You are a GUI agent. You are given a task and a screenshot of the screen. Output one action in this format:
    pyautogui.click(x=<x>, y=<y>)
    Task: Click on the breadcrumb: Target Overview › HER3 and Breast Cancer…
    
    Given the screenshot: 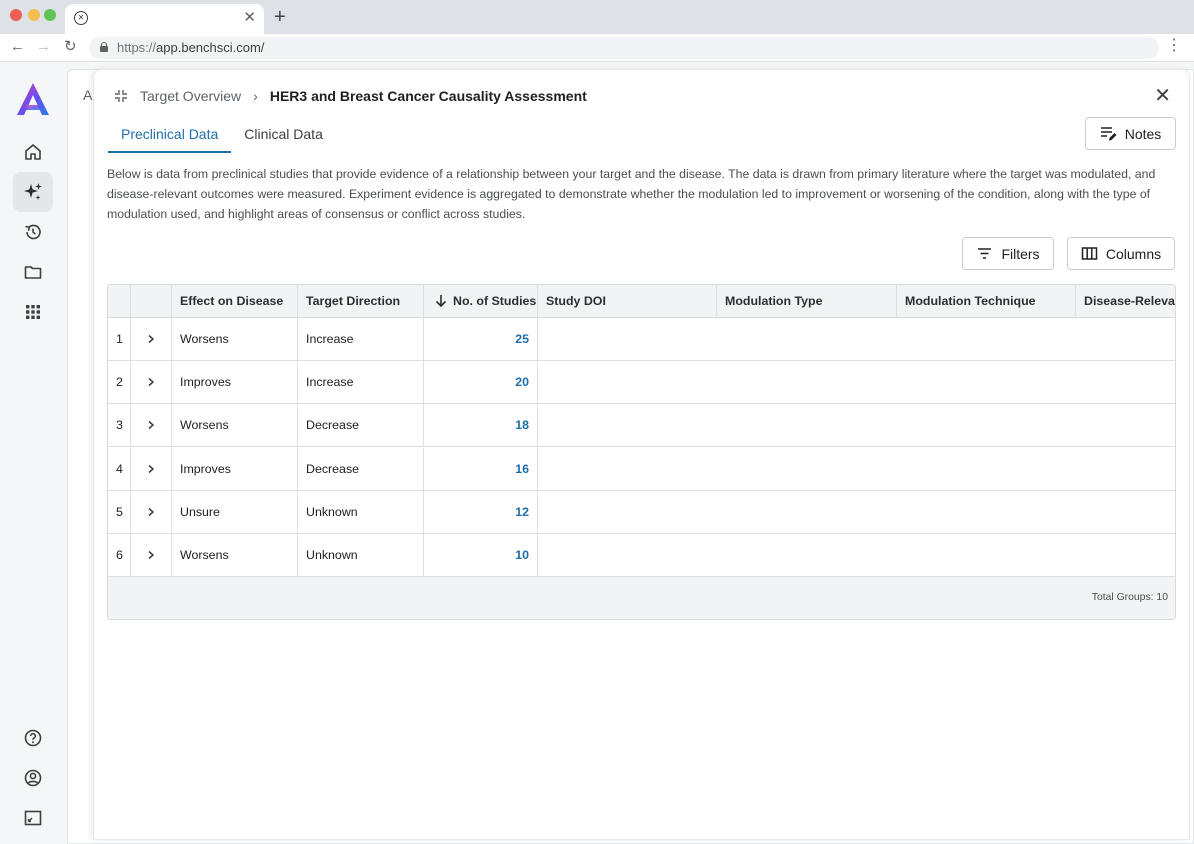 What is the action you would take?
    pyautogui.click(x=350, y=96)
    